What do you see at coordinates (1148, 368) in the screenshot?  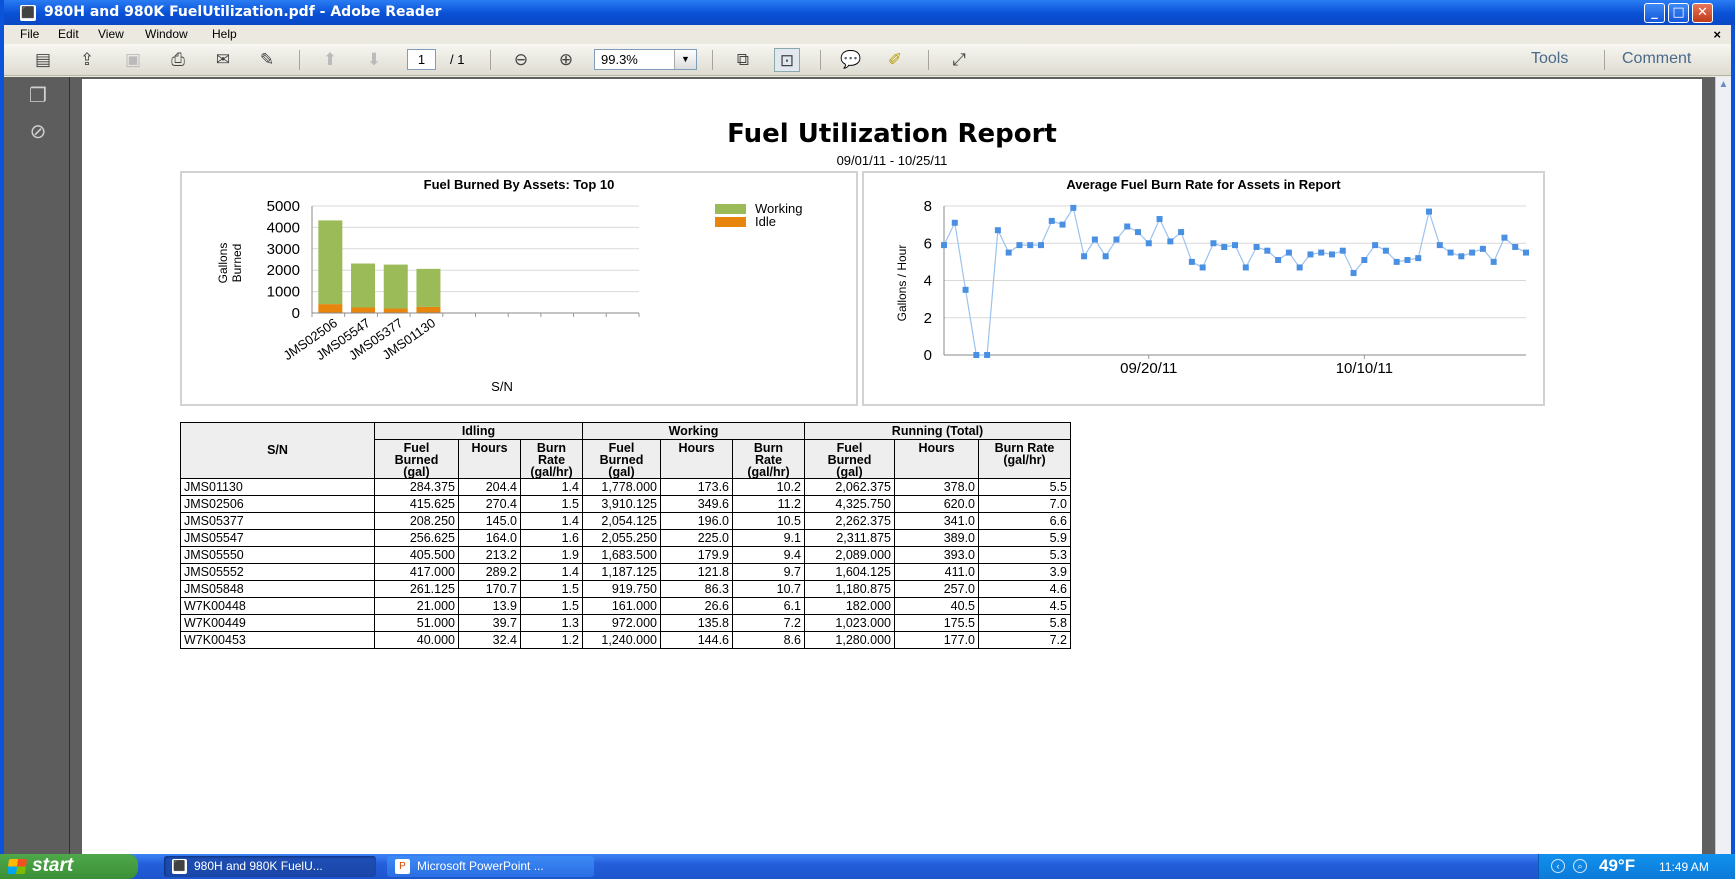 I see `x-tick-label: 09/20/11` at bounding box center [1148, 368].